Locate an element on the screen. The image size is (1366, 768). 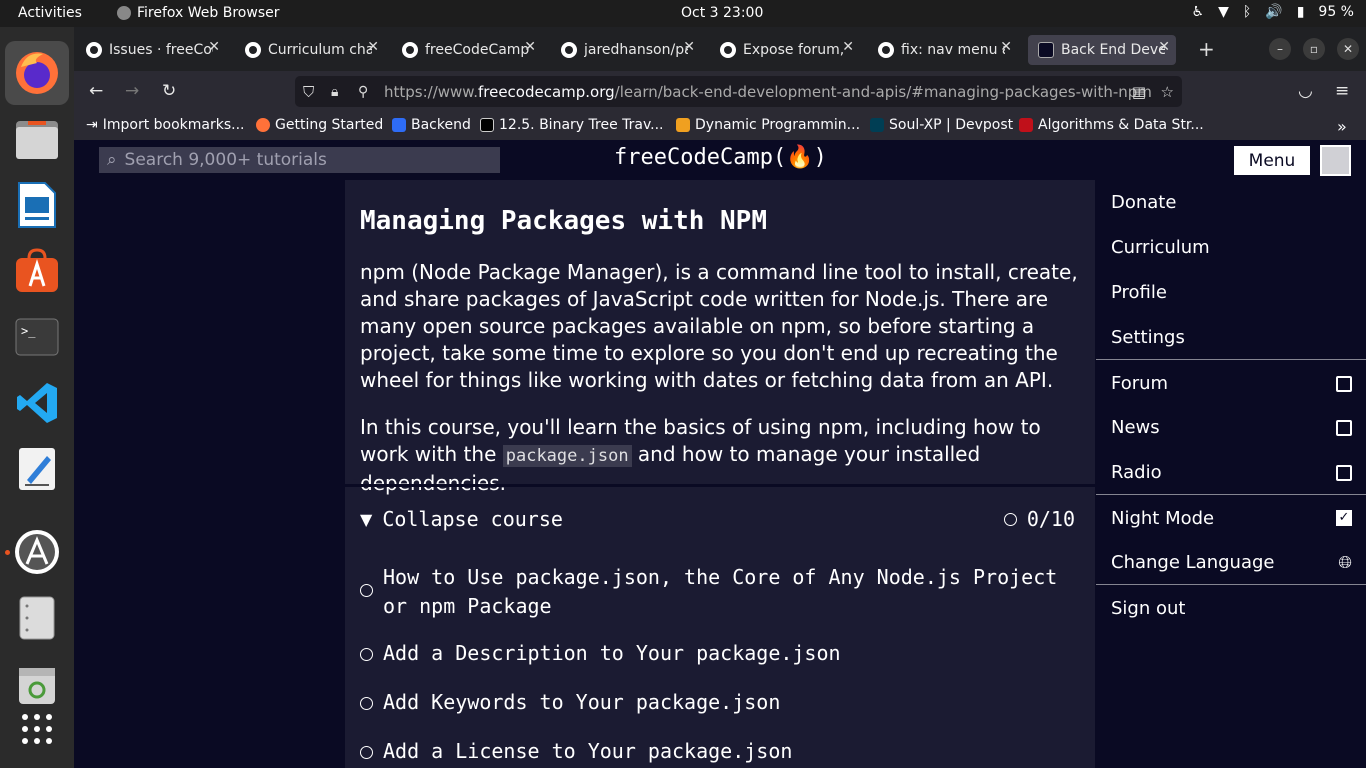
menu-item-donate: Donate is located at coordinates (1143, 202).